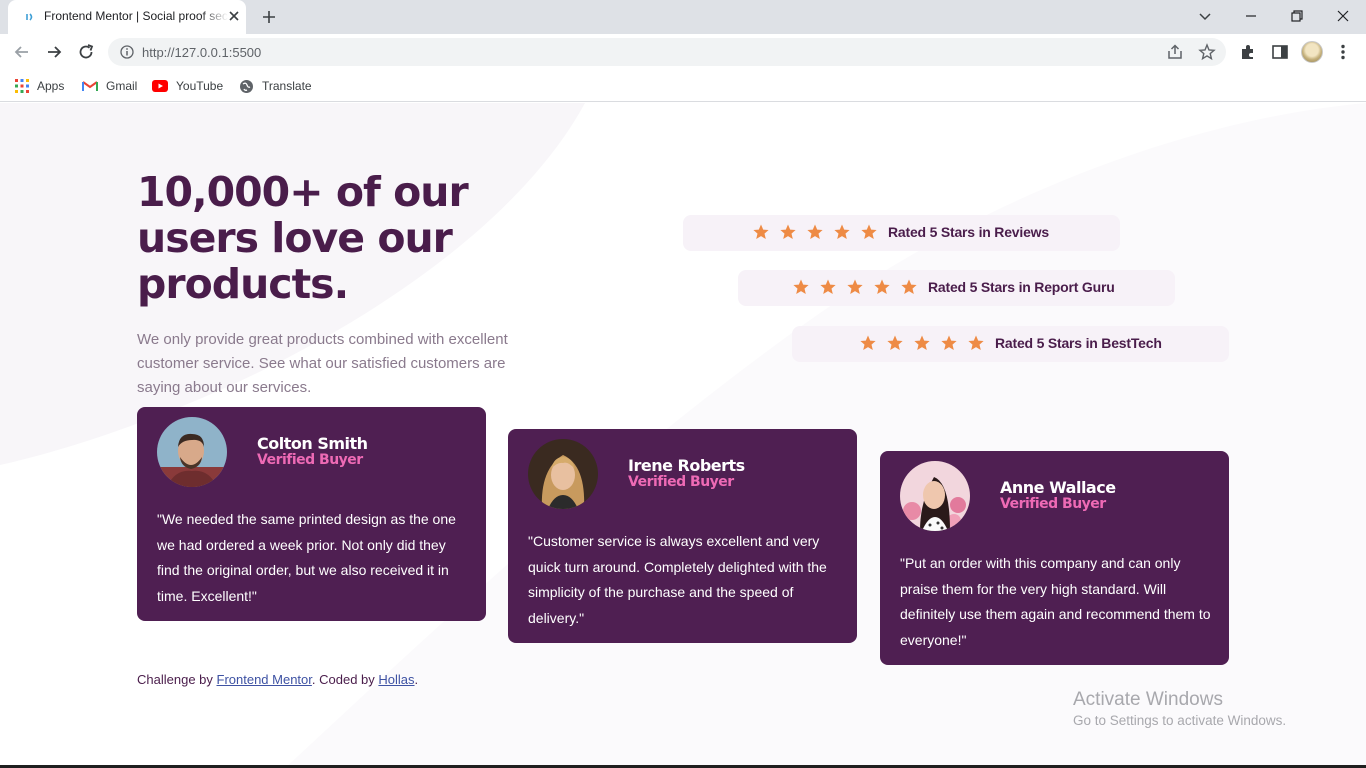 Image resolution: width=1366 pixels, height=768 pixels. What do you see at coordinates (1297, 16) in the screenshot?
I see `restore-window-icon` at bounding box center [1297, 16].